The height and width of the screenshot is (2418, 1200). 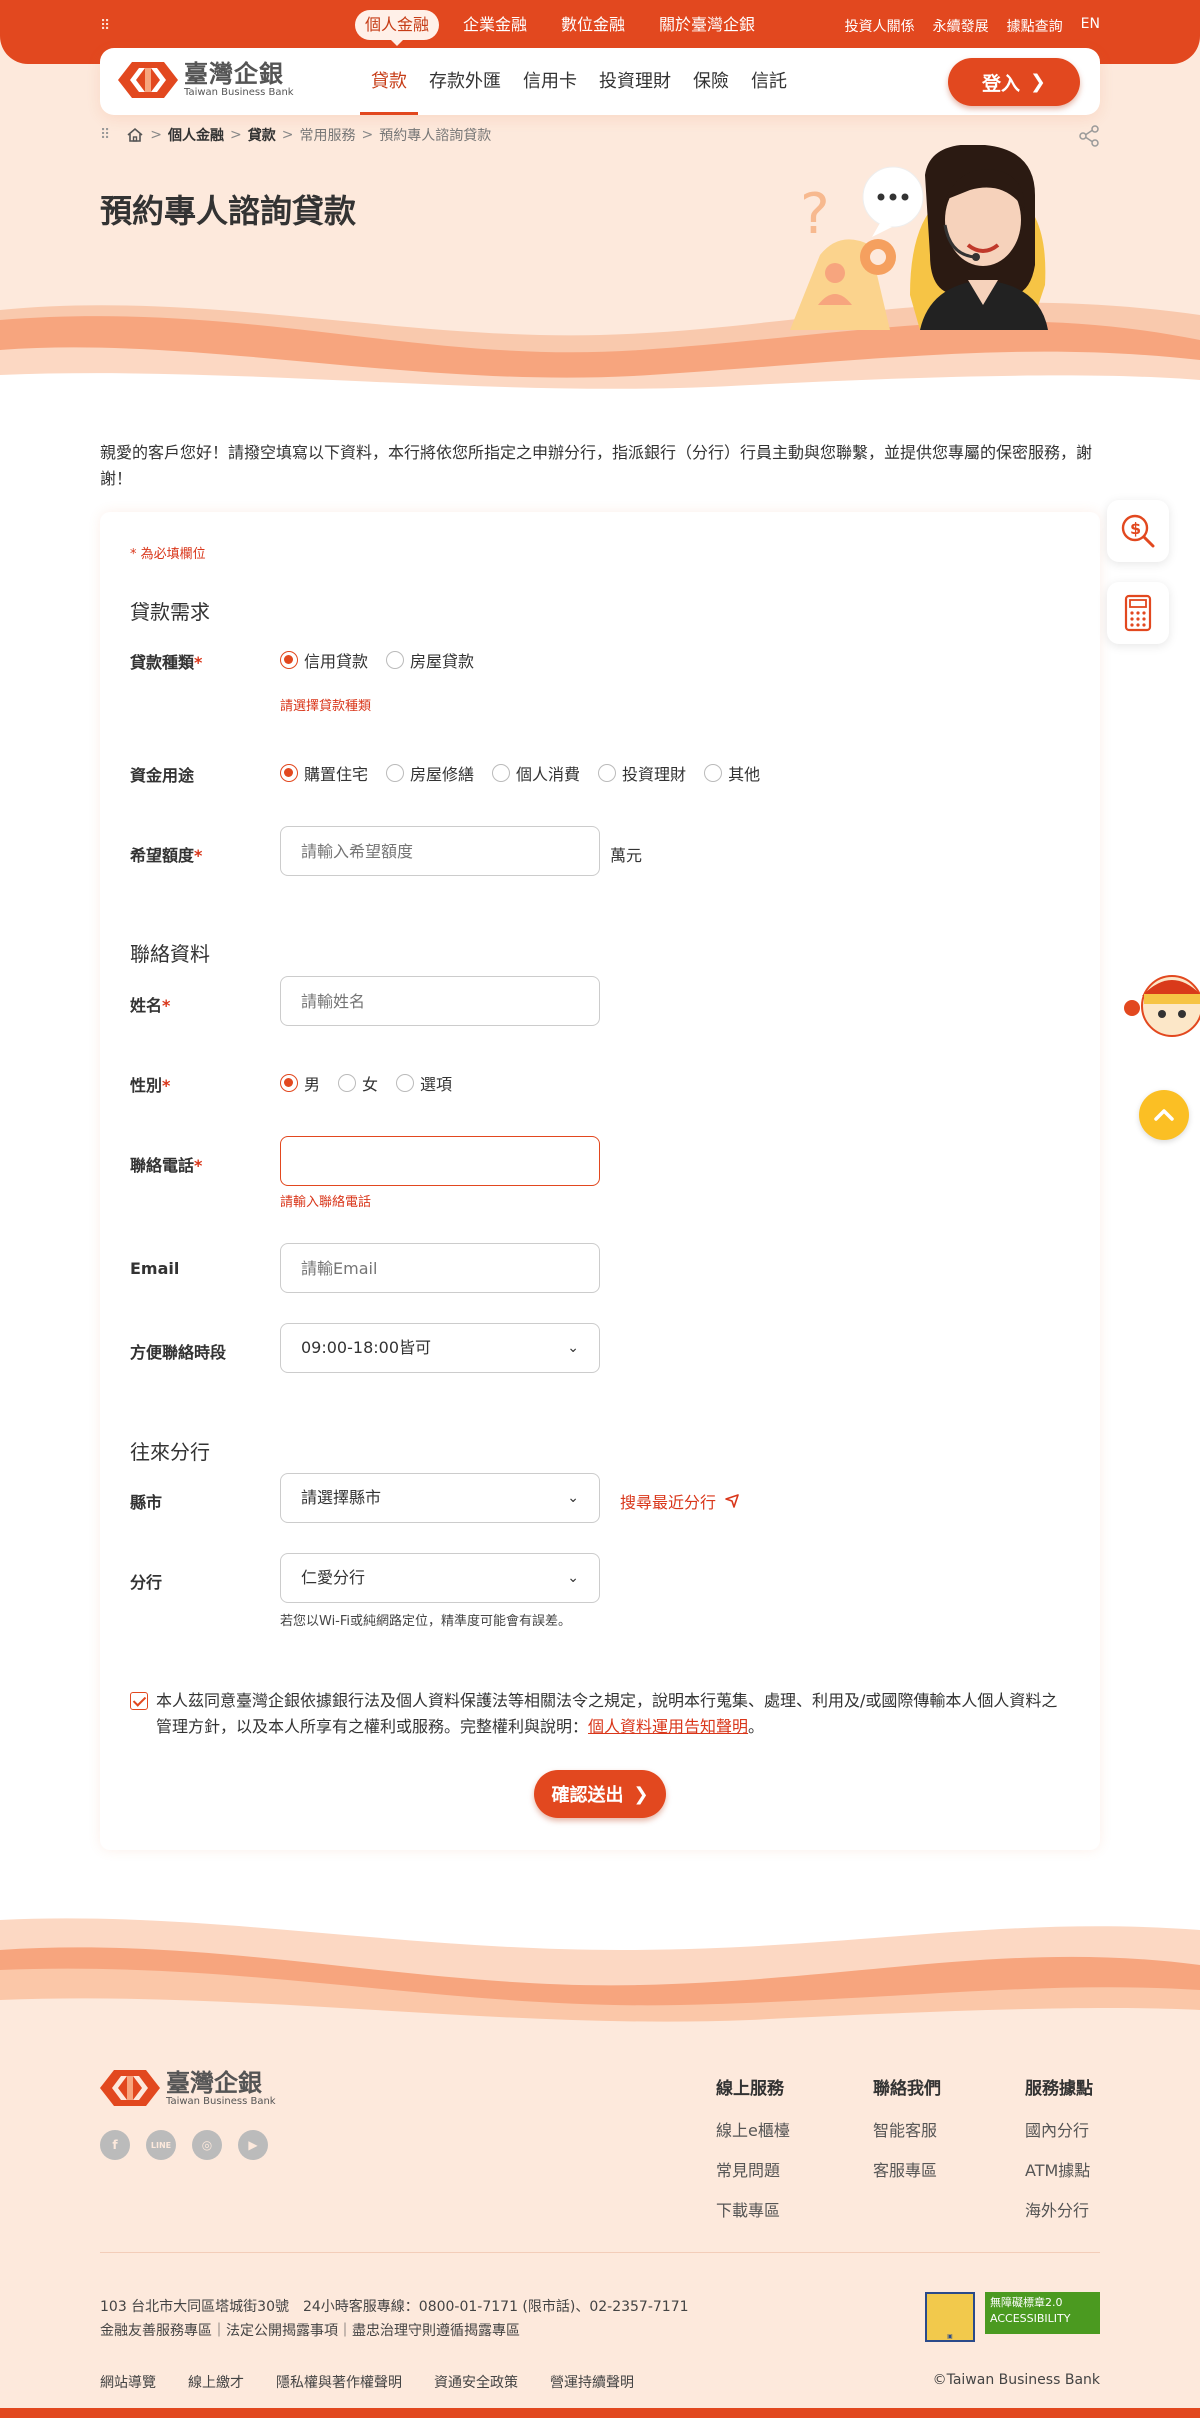 I want to click on brand-name-en: Taiwan Business Bank, so click(x=239, y=92).